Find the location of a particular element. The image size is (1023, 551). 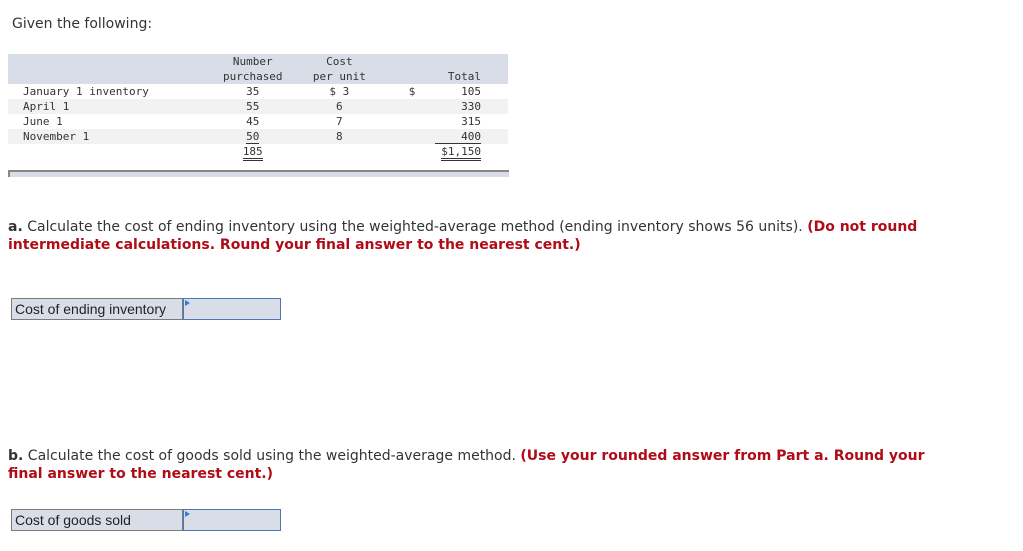

row-cost: 6 is located at coordinates (339, 106).